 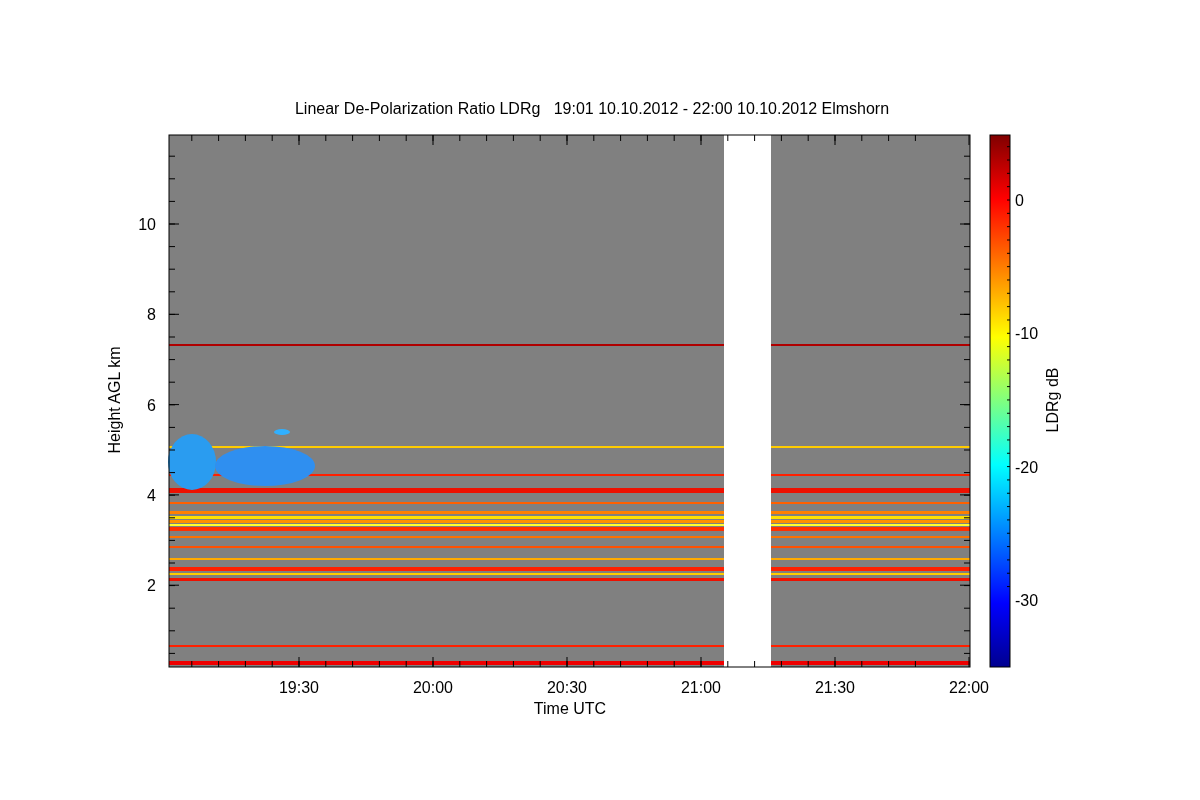 I want to click on colorbar-tick-label: -10, so click(x=1027, y=334).